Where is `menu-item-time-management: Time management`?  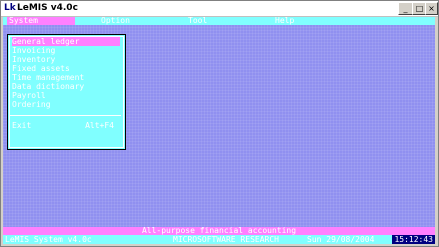 menu-item-time-management: Time management is located at coordinates (66, 77).